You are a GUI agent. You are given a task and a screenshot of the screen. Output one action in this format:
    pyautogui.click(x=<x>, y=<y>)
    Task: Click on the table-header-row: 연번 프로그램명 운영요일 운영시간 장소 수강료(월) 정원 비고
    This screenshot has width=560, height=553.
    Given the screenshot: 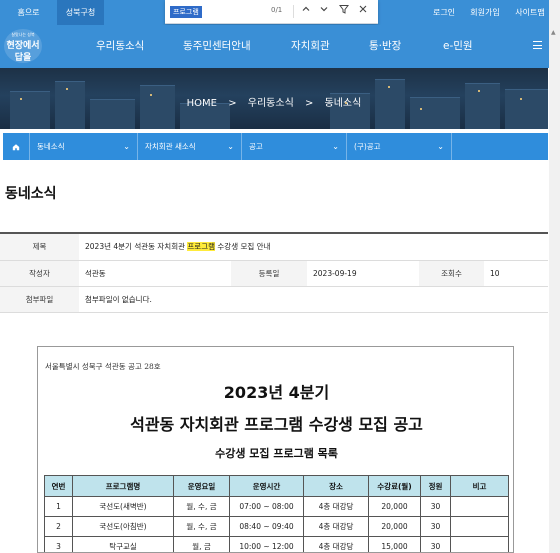 What is the action you would take?
    pyautogui.click(x=276, y=486)
    